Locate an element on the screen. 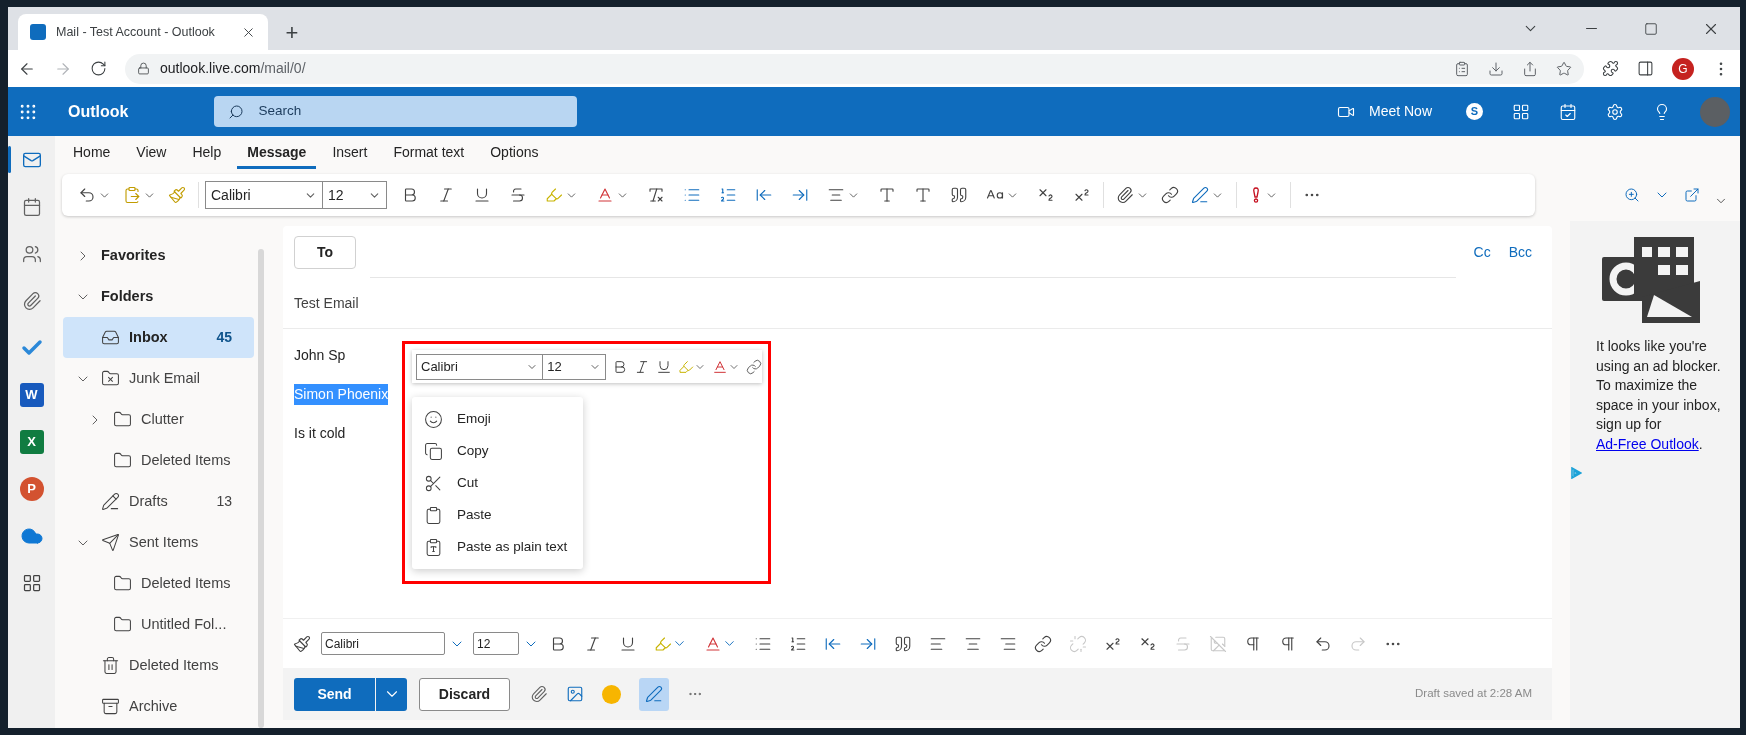  bullet-list-icon is located at coordinates (692, 195).